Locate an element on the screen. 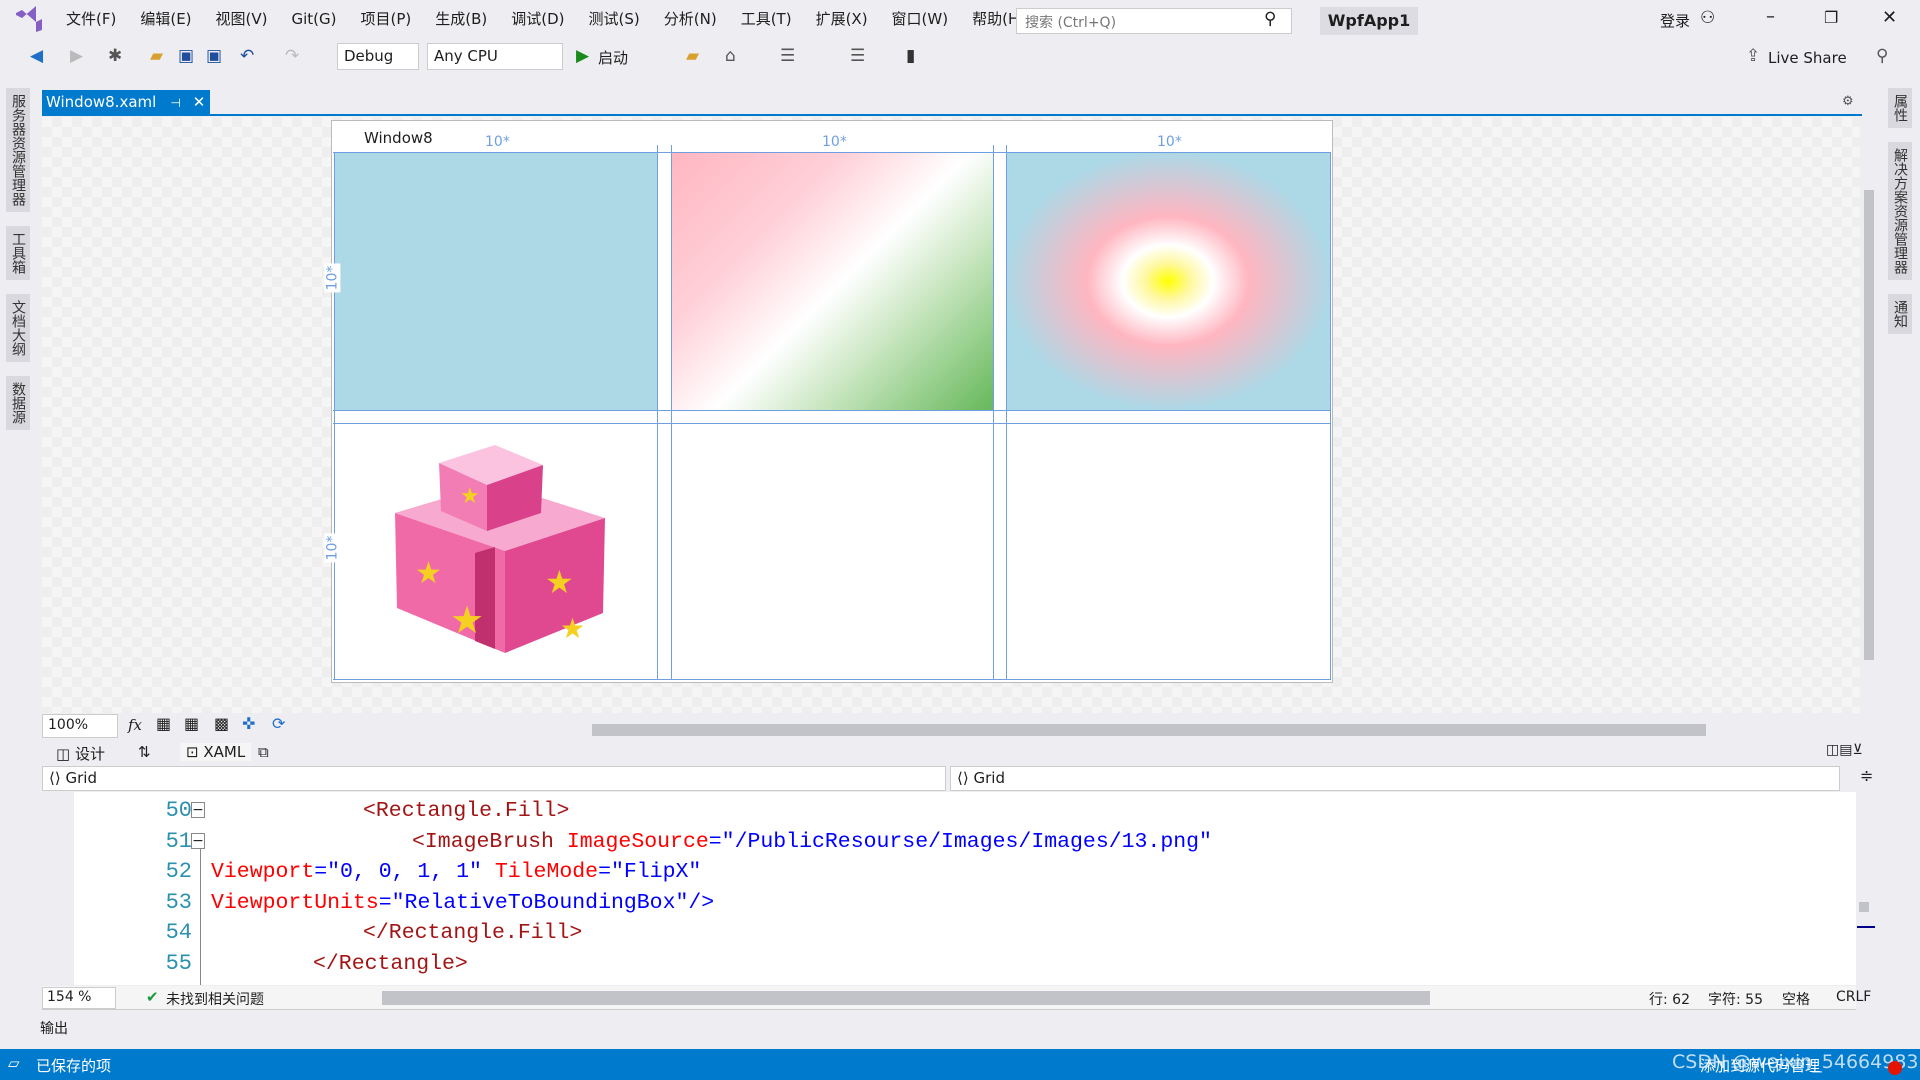 Image resolution: width=1920 pixels, height=1080 pixels. line-indicator: 行: 62 is located at coordinates (1669, 1000).